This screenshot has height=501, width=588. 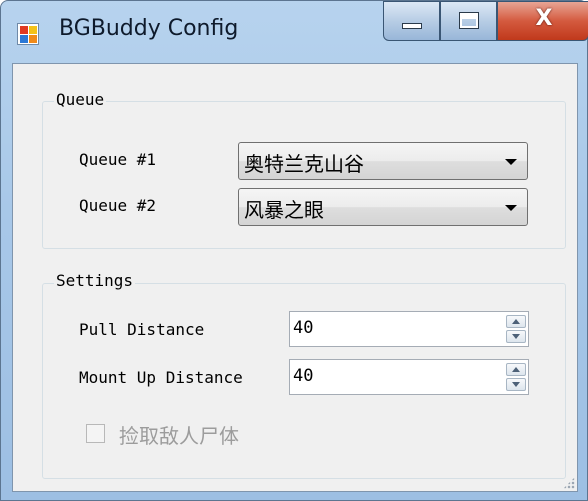 What do you see at coordinates (28, 34) in the screenshot?
I see `app-logo-icon` at bounding box center [28, 34].